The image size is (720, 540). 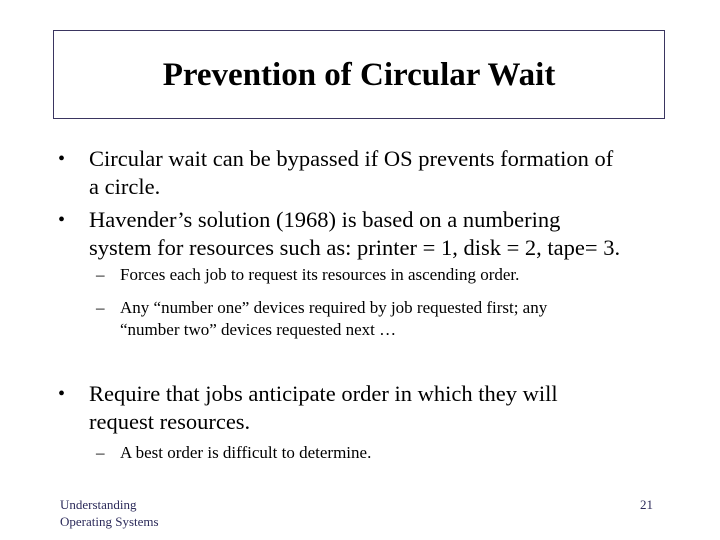 I want to click on footer-line: Understanding, so click(x=98, y=504).